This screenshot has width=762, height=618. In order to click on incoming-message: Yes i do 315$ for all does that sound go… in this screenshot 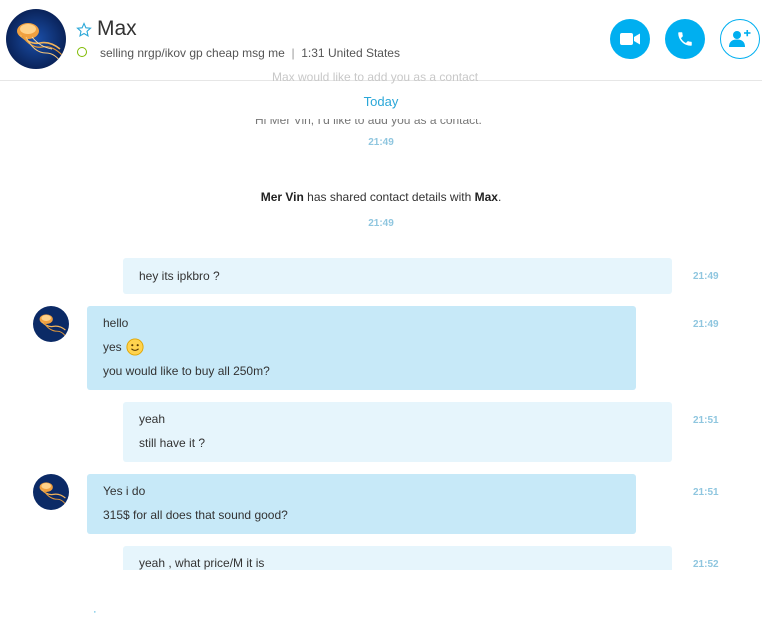, I will do `click(361, 504)`.